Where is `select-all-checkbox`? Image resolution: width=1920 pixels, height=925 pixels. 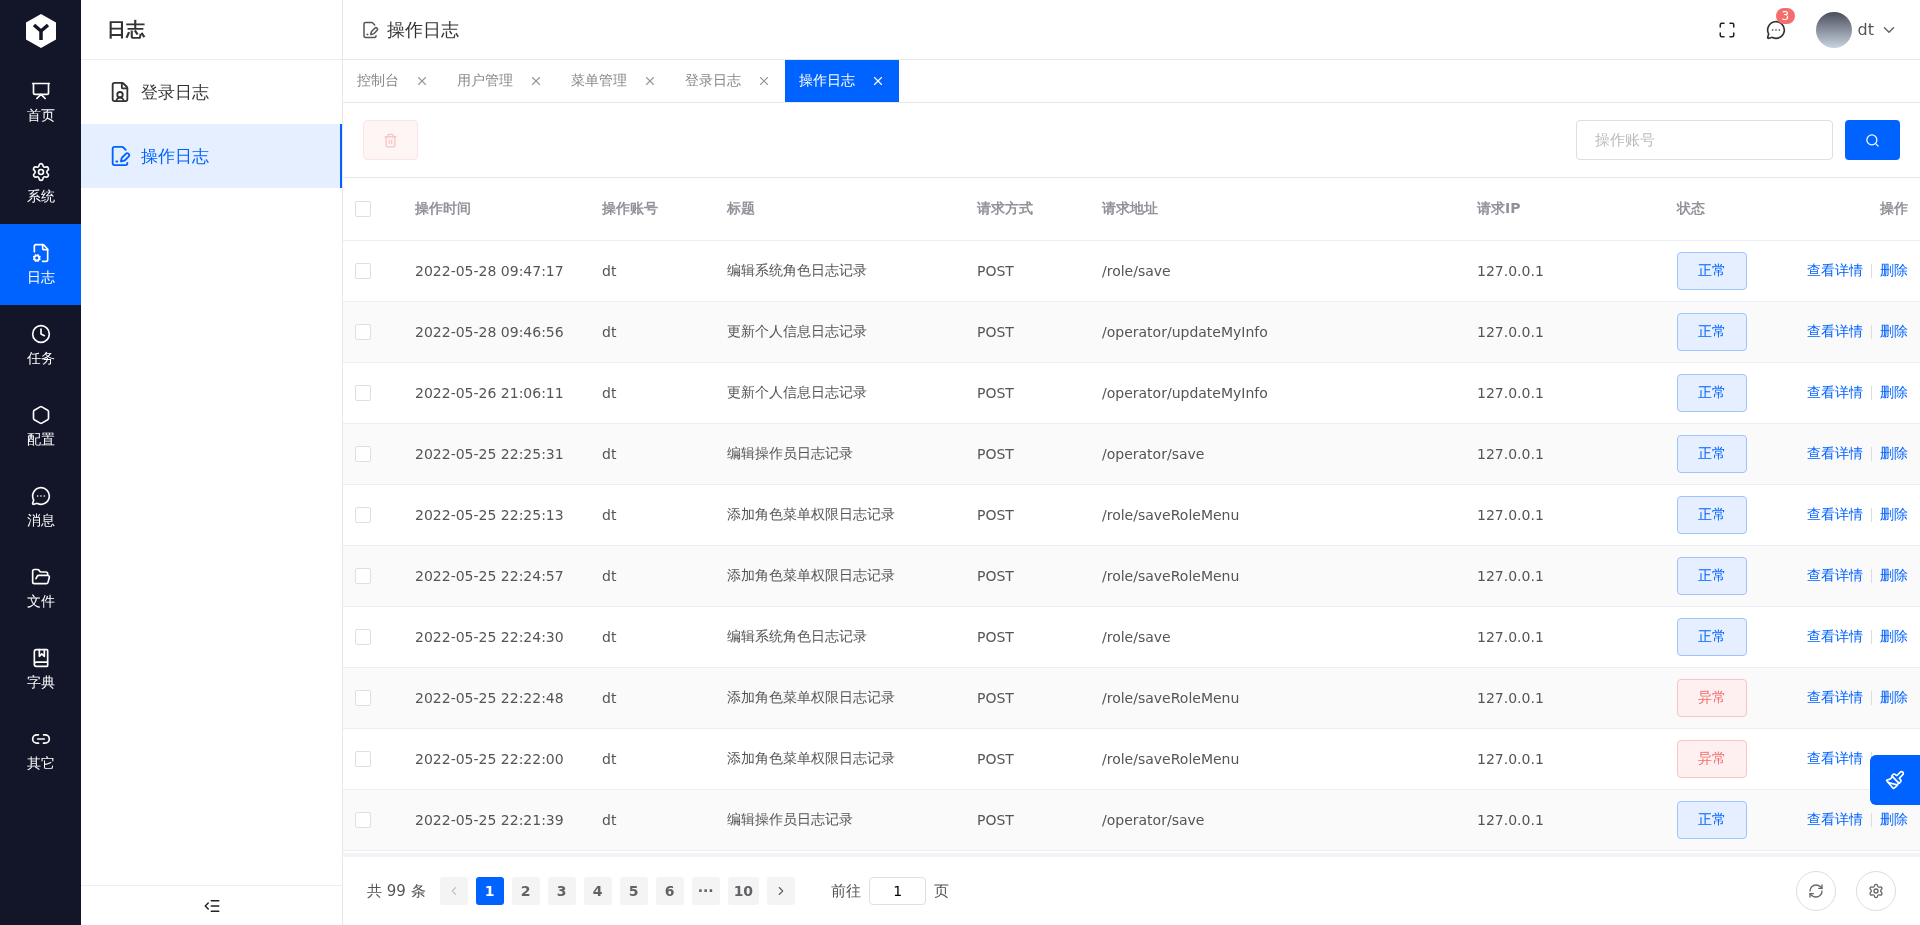 select-all-checkbox is located at coordinates (363, 209).